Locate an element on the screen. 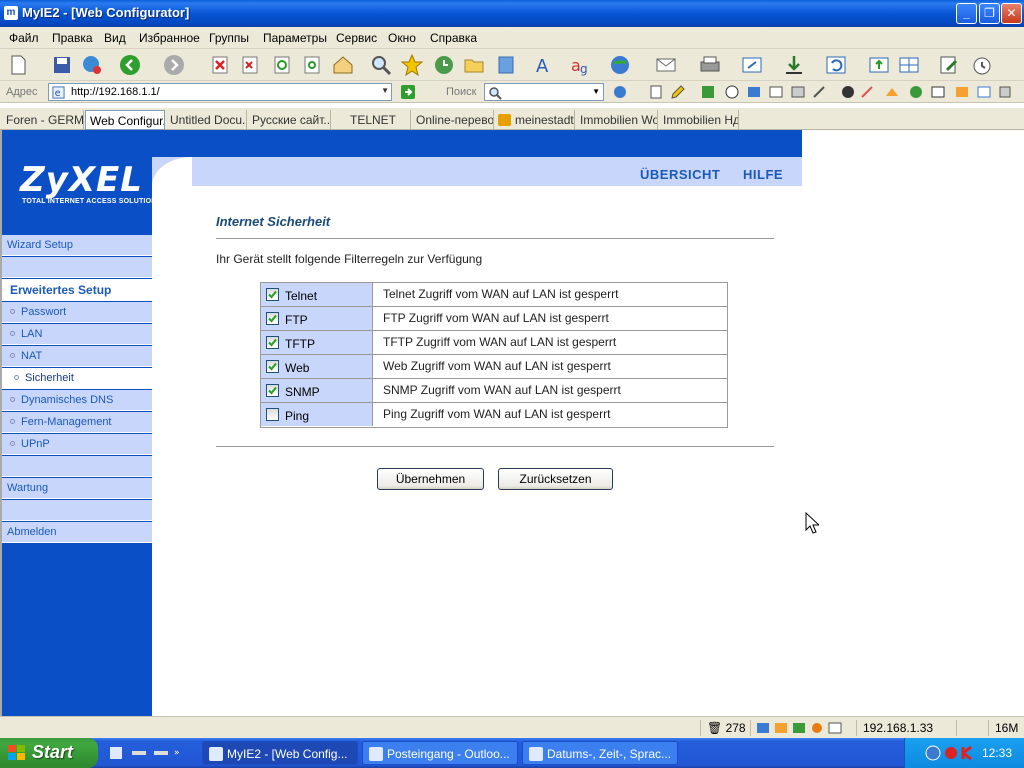  search-engine-icon is located at coordinates (620, 92).